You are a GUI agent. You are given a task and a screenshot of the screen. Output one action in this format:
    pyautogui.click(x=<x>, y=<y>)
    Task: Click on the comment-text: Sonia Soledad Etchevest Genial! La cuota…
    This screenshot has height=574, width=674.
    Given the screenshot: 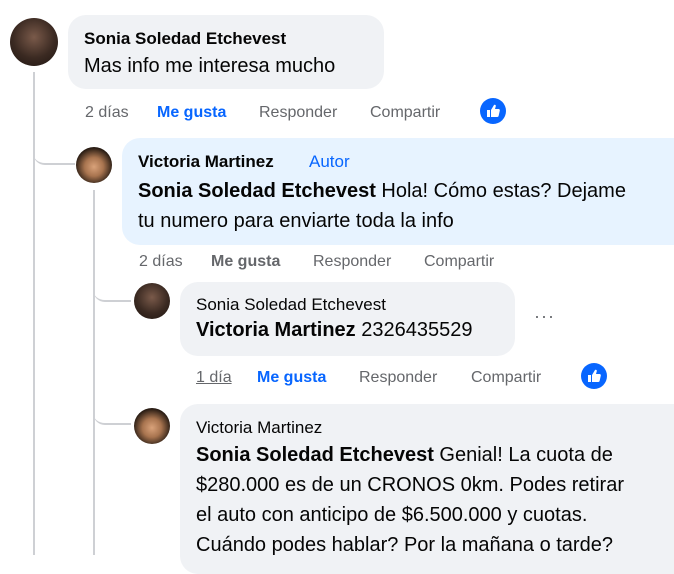 What is the action you would take?
    pyautogui.click(x=404, y=455)
    